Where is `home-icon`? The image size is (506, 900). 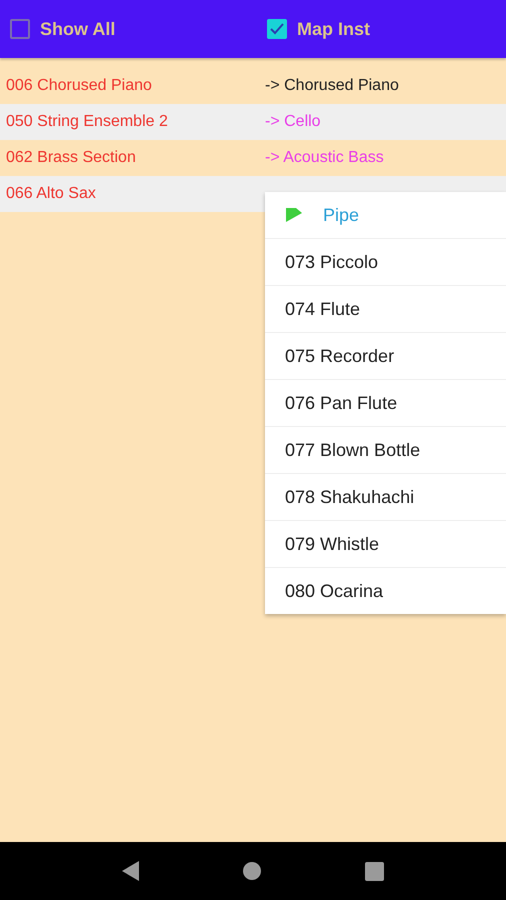
home-icon is located at coordinates (252, 871).